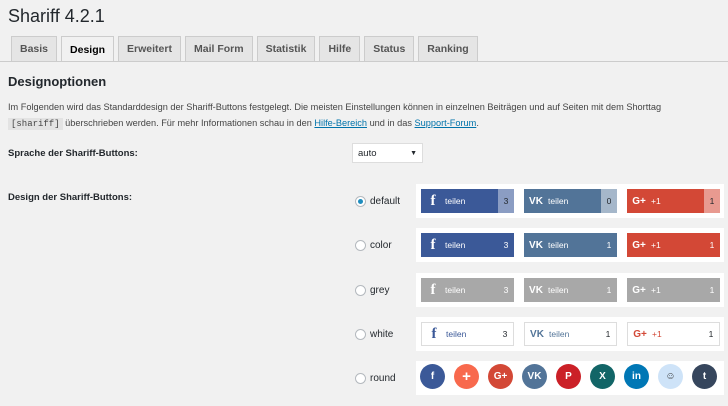  I want to click on radio-default-dot, so click(360, 201).